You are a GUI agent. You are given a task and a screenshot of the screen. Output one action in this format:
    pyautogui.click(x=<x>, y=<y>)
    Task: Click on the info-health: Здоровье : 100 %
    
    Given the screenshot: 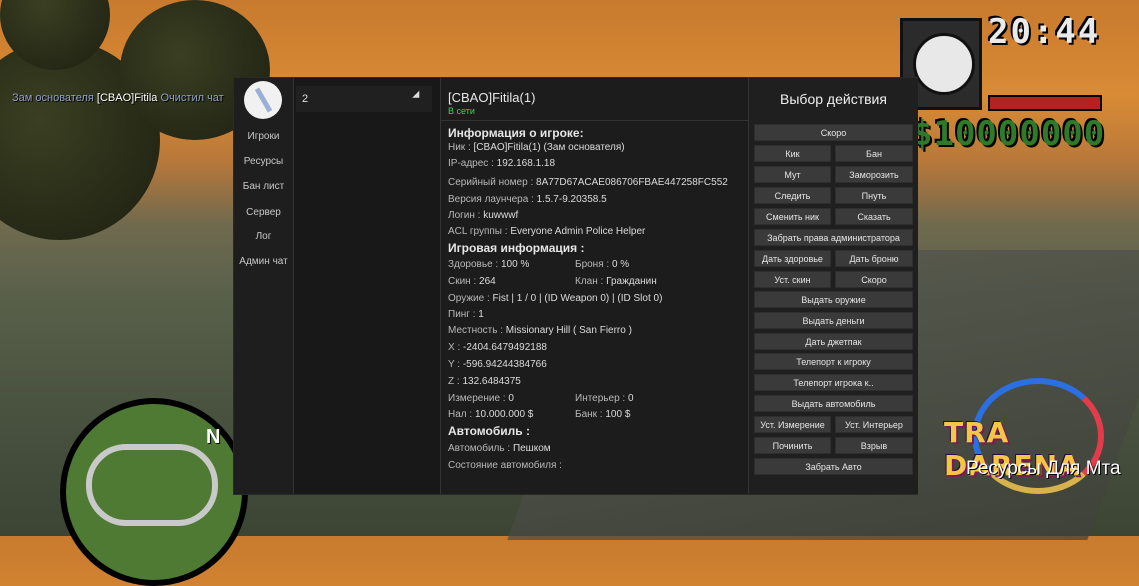 What is the action you would take?
    pyautogui.click(x=489, y=264)
    